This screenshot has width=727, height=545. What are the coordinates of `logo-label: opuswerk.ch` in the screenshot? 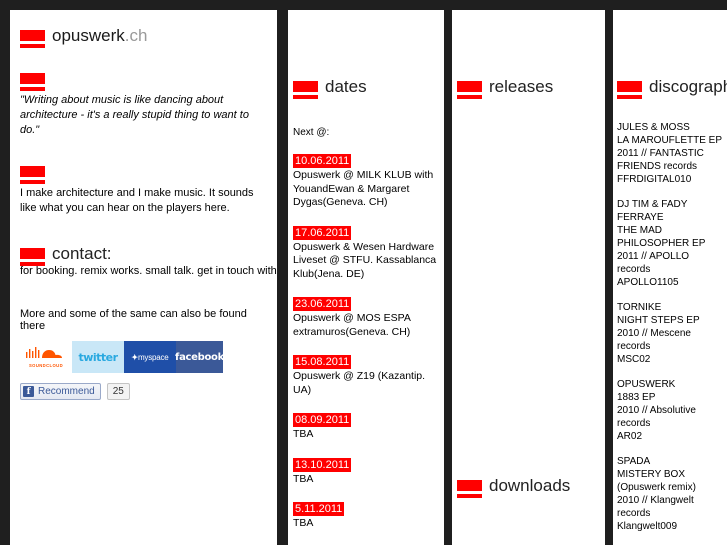 It's located at (100, 35).